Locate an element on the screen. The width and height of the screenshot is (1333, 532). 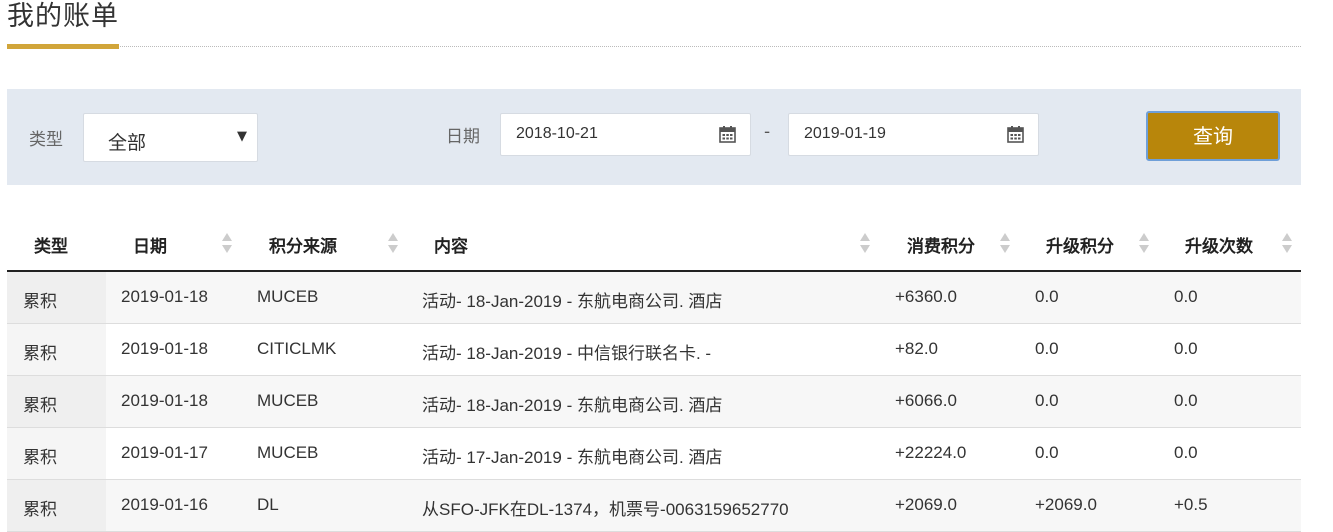
header-source: 积分来源 is located at coordinates (303, 244).